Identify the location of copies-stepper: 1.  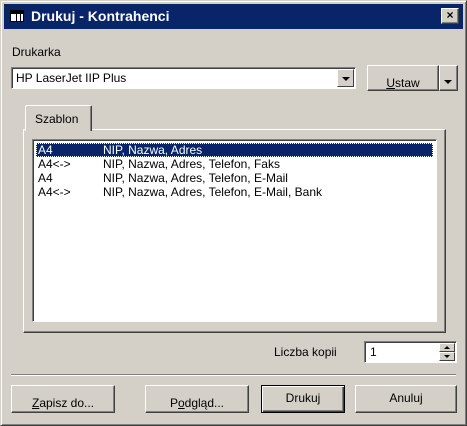
(410, 352).